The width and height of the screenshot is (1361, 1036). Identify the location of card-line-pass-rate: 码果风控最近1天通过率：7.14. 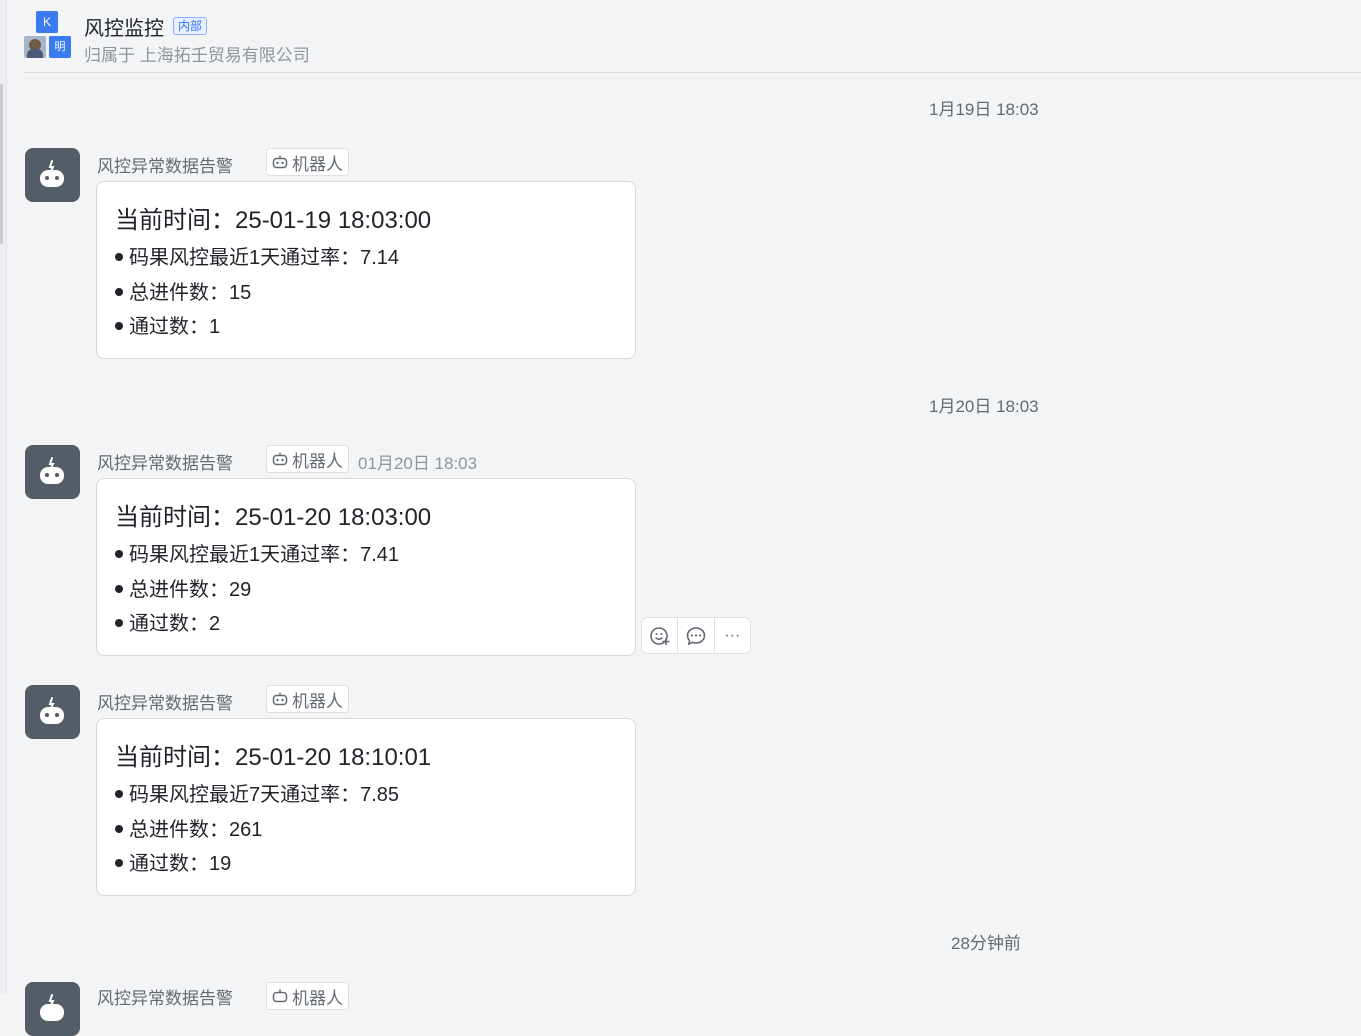
(257, 255).